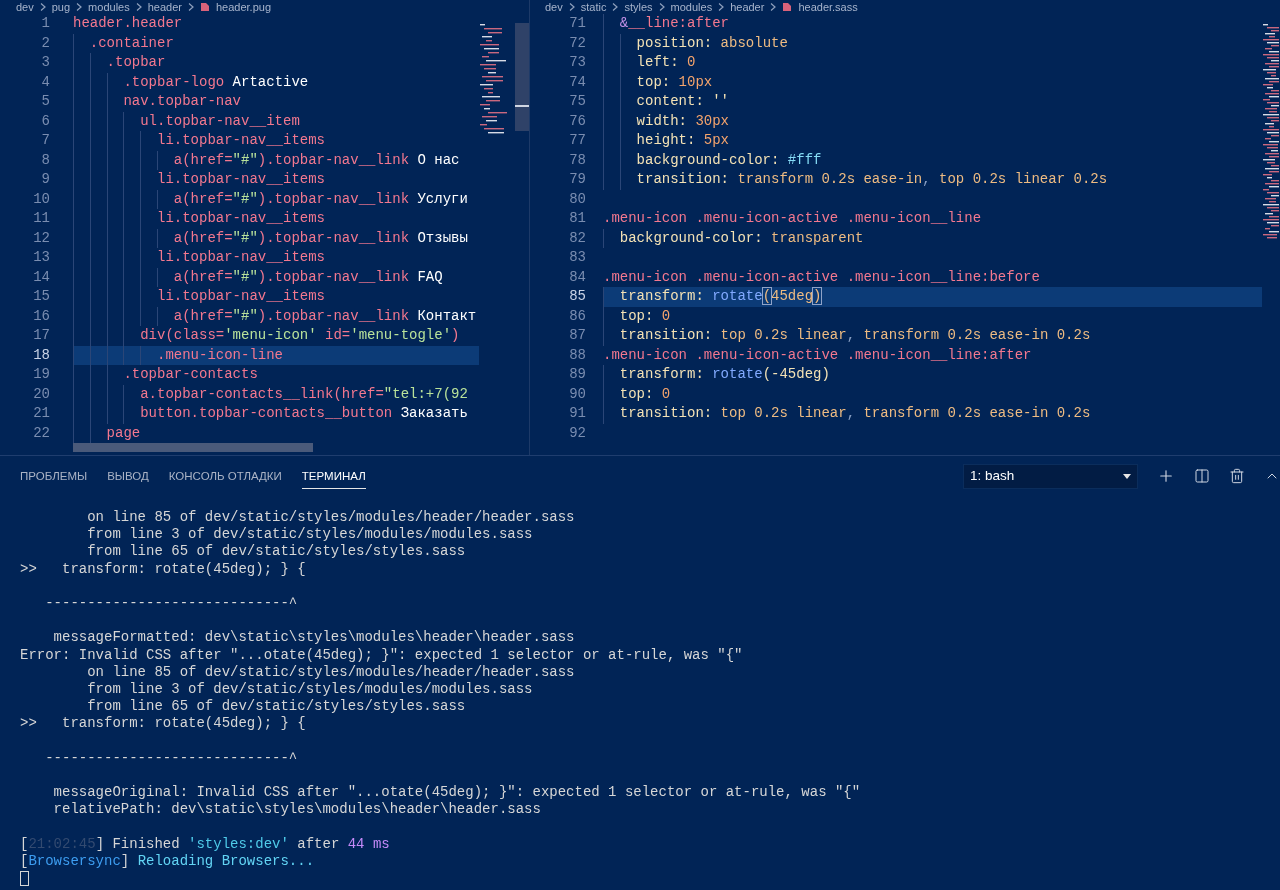  What do you see at coordinates (577, 62) in the screenshot?
I see `line-number: 73` at bounding box center [577, 62].